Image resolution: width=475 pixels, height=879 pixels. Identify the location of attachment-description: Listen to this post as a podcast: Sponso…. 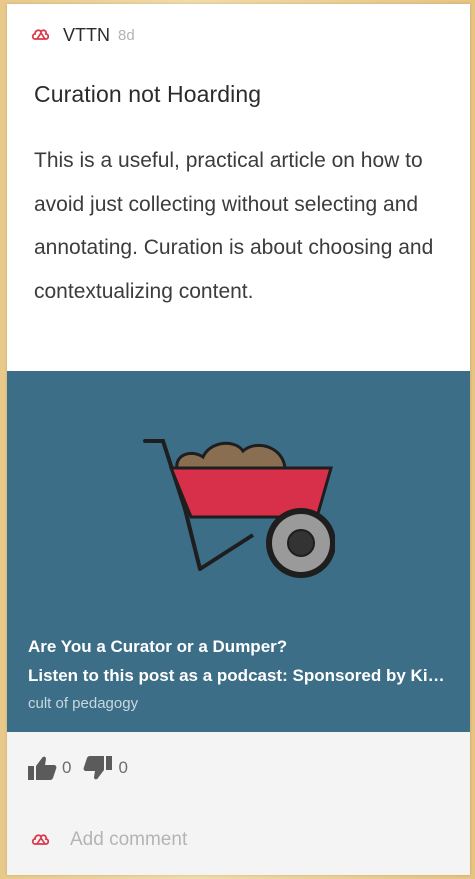
(239, 675).